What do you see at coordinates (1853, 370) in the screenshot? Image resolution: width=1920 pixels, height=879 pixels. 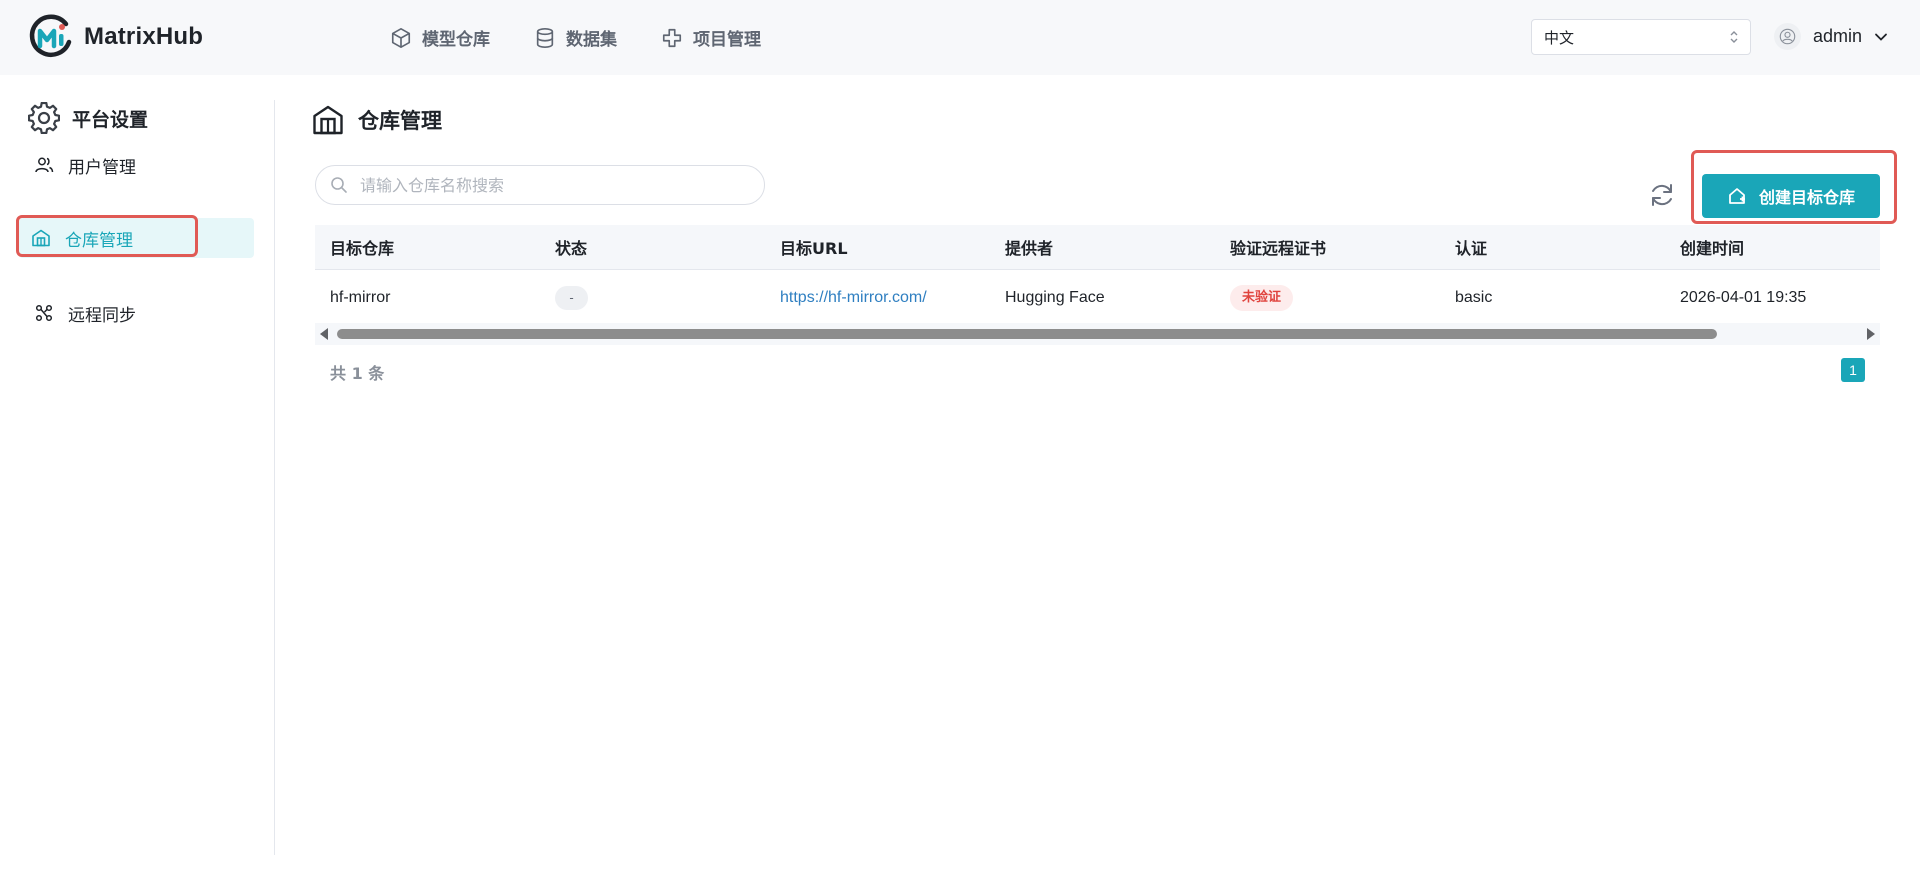 I see `pagination-page-1: 1` at bounding box center [1853, 370].